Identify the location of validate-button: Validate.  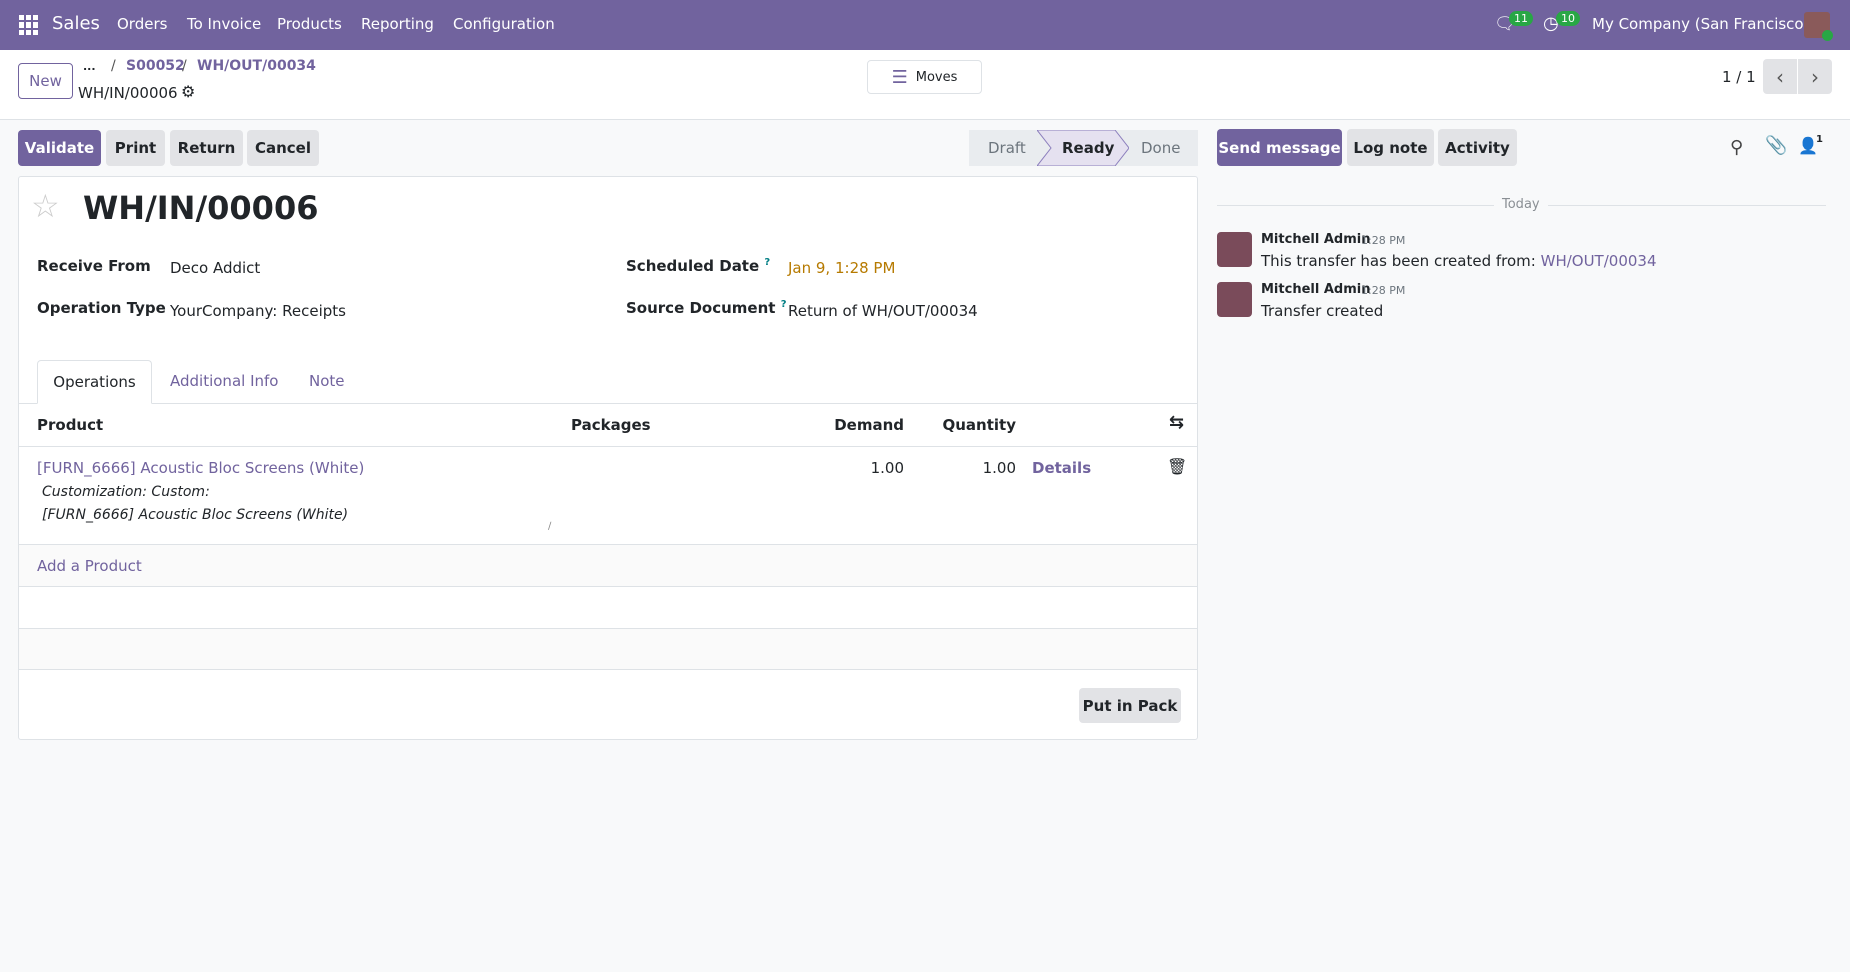
(59, 148).